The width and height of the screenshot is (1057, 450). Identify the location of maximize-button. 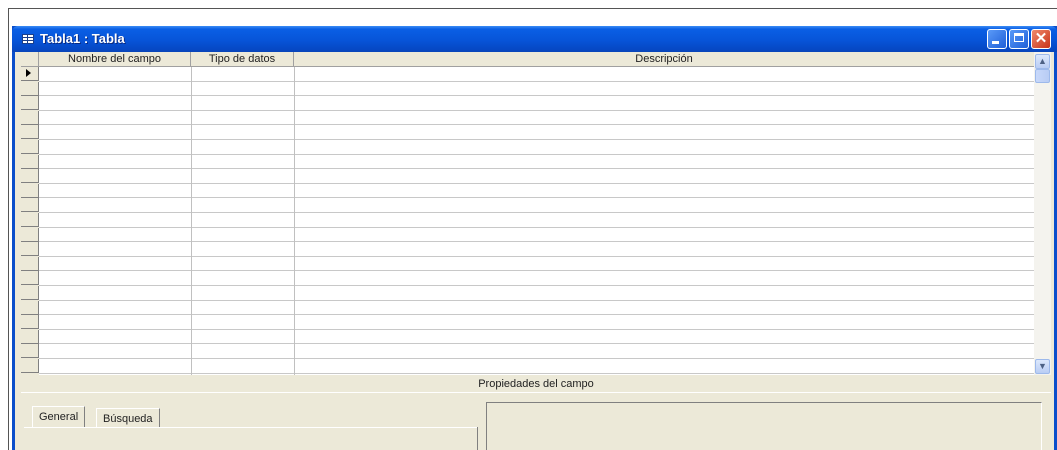
(1019, 39).